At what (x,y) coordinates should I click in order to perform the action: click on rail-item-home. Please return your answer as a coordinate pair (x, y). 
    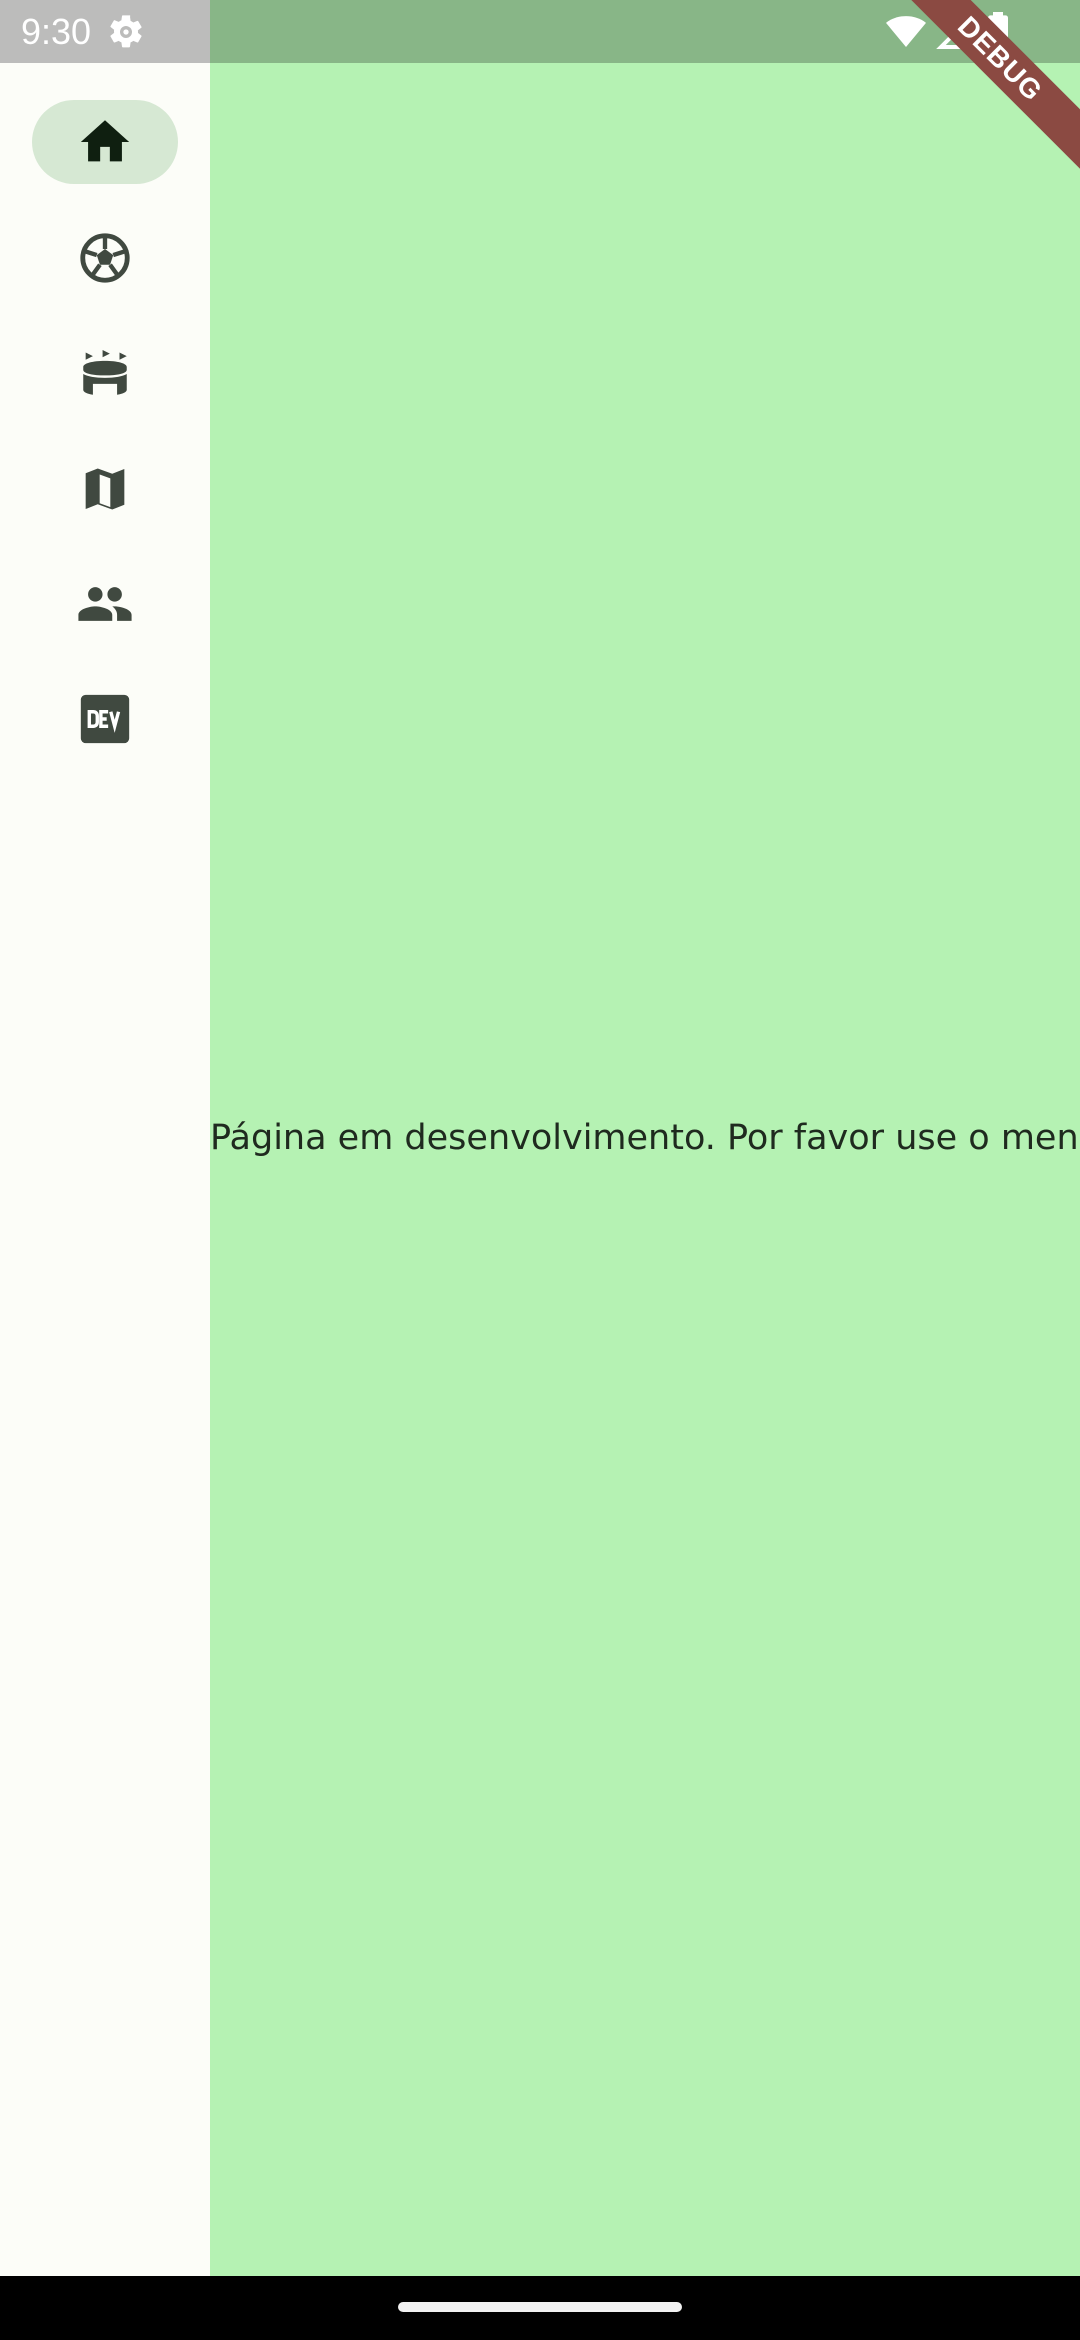
    Looking at the image, I should click on (105, 142).